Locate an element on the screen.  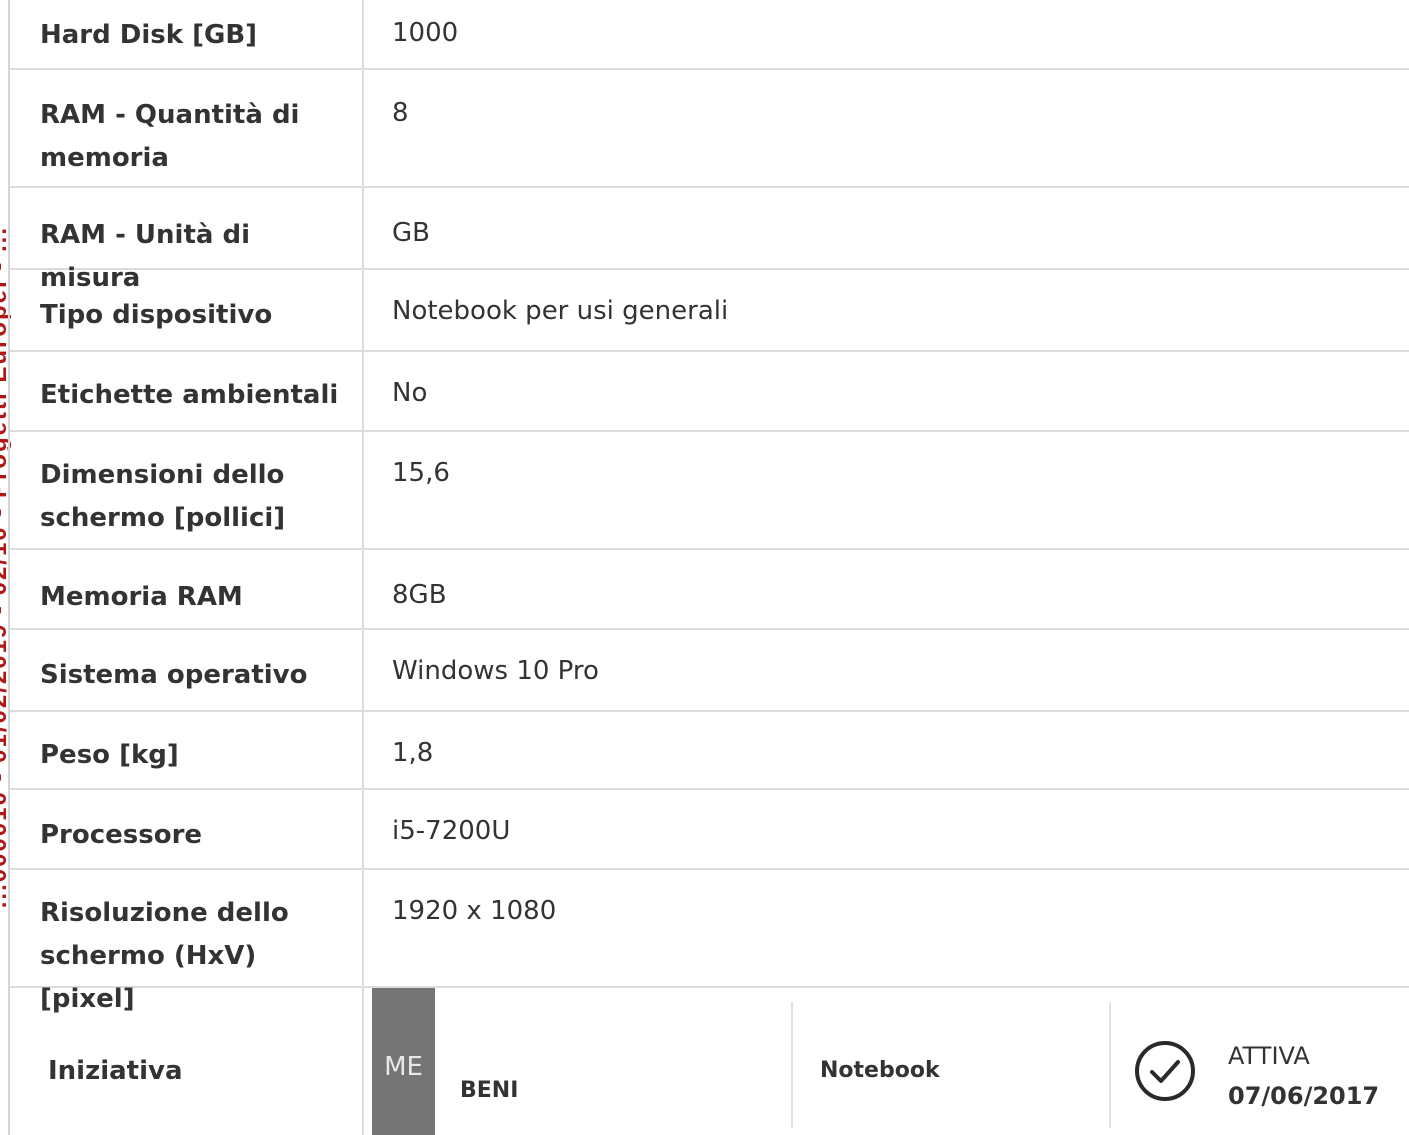
spec-label: Etichette ambientali is located at coordinates (189, 395).